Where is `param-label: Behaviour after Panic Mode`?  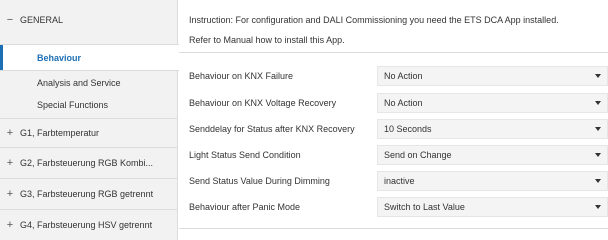
param-label: Behaviour after Panic Mode is located at coordinates (245, 207).